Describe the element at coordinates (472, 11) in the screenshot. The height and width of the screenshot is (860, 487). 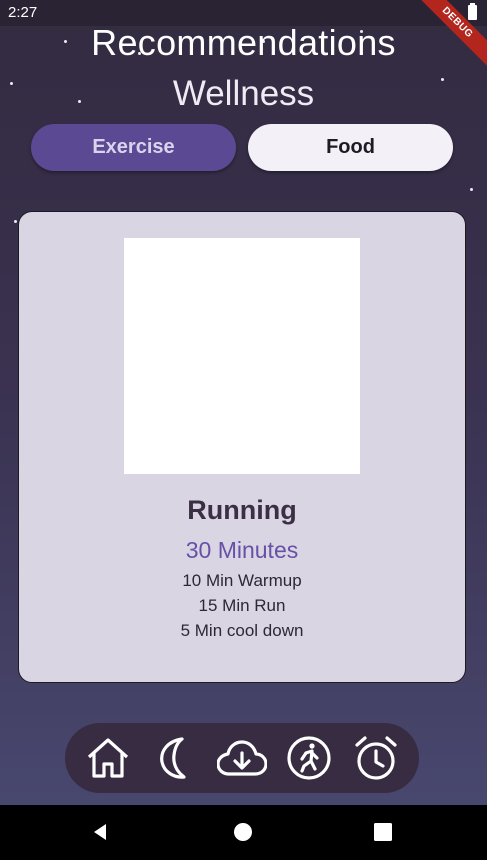
I see `battery-icon` at that location.